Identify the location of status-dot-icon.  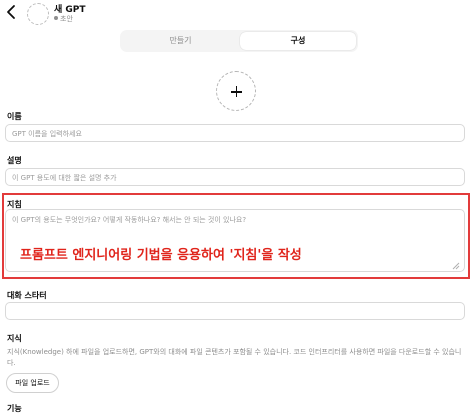
(56, 18).